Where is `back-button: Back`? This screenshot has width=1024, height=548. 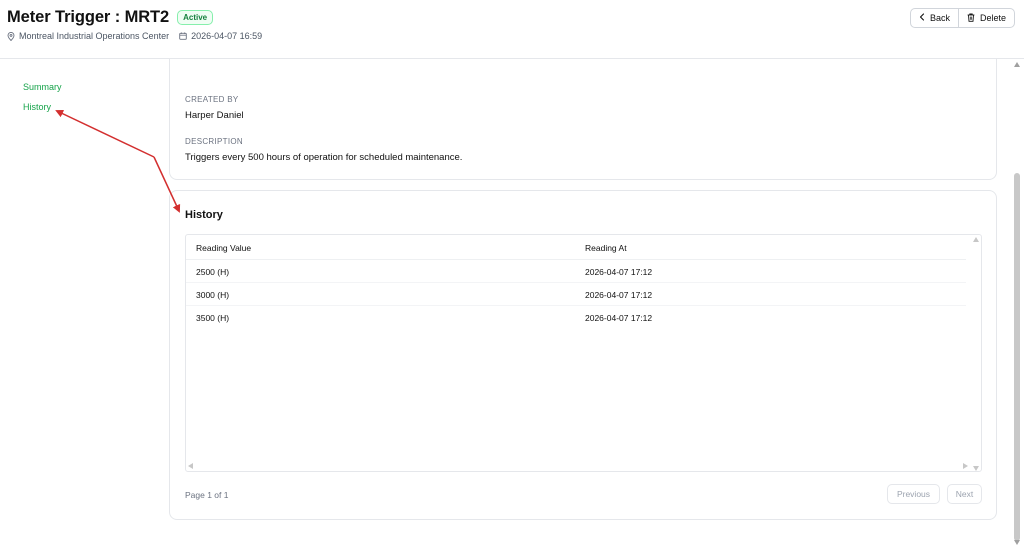 back-button: Back is located at coordinates (934, 18).